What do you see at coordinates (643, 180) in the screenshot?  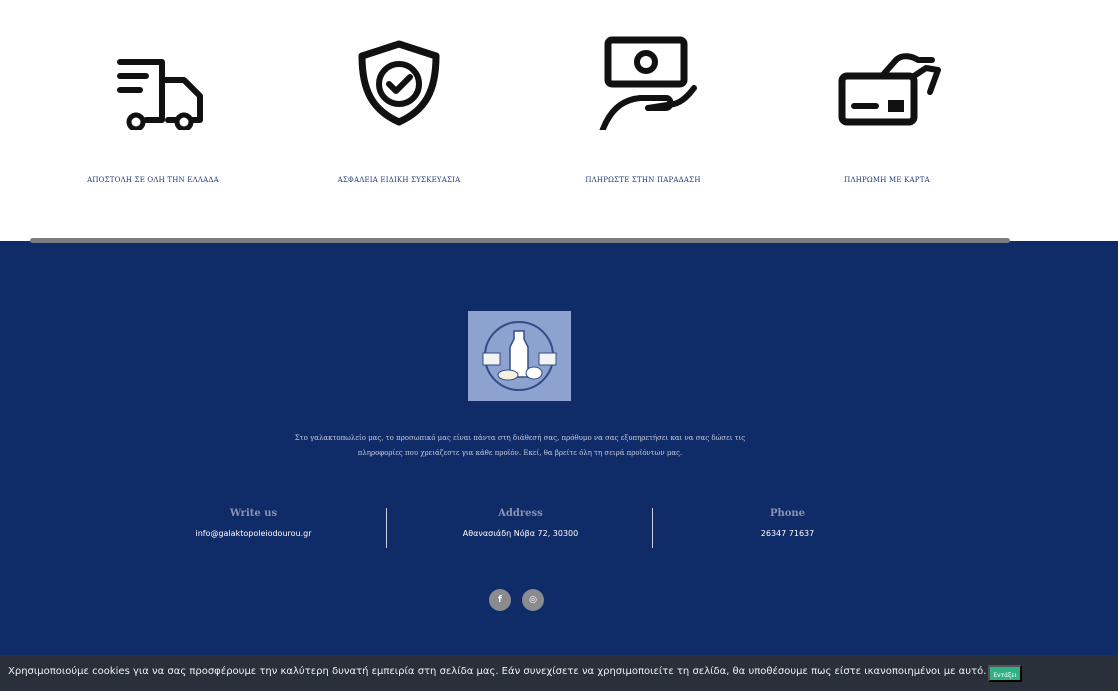 I see `feature-label: ΠΛΗΡΩΣΤΕ ΣΤΗΝ ΠΑΡΑΔΑΣΗ` at bounding box center [643, 180].